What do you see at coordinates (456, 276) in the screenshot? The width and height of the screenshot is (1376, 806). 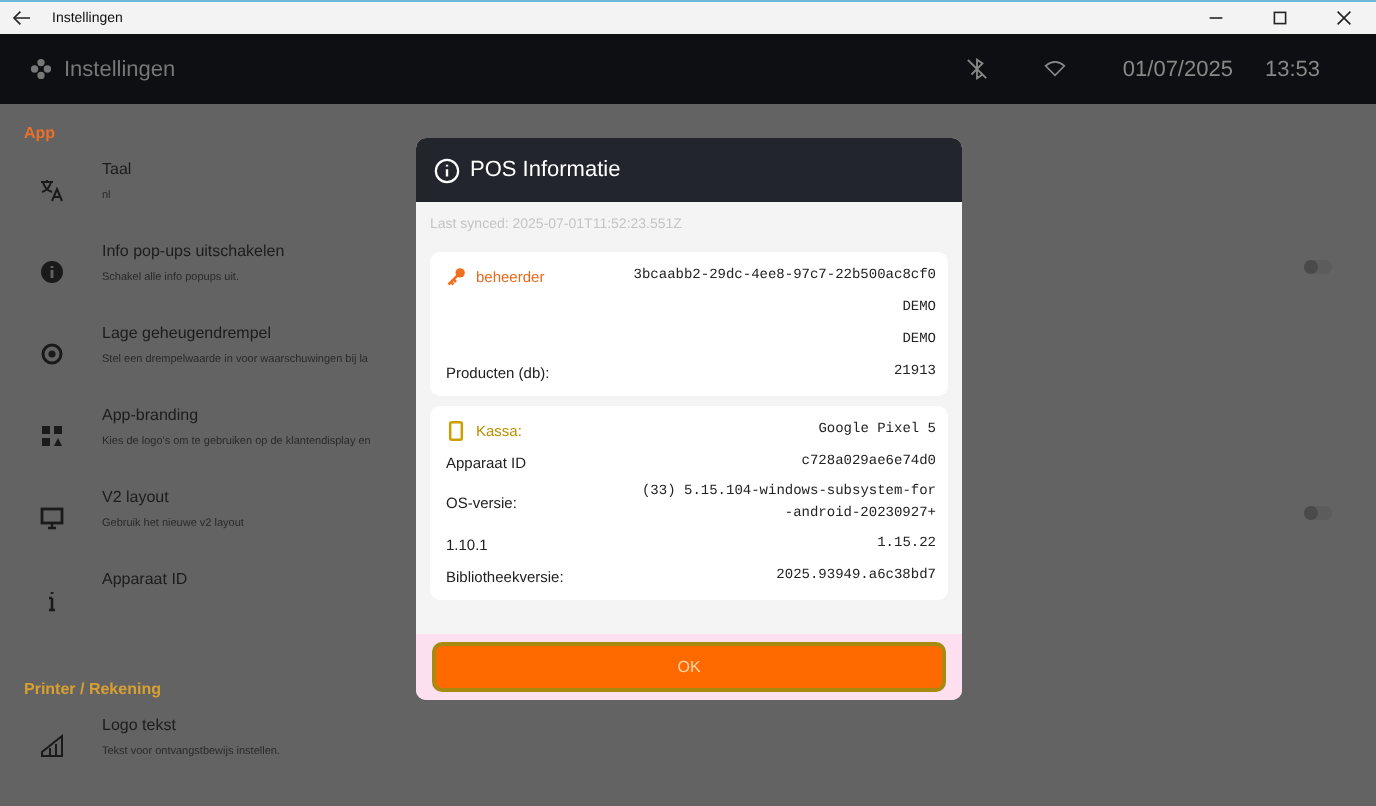 I see `key-icon` at bounding box center [456, 276].